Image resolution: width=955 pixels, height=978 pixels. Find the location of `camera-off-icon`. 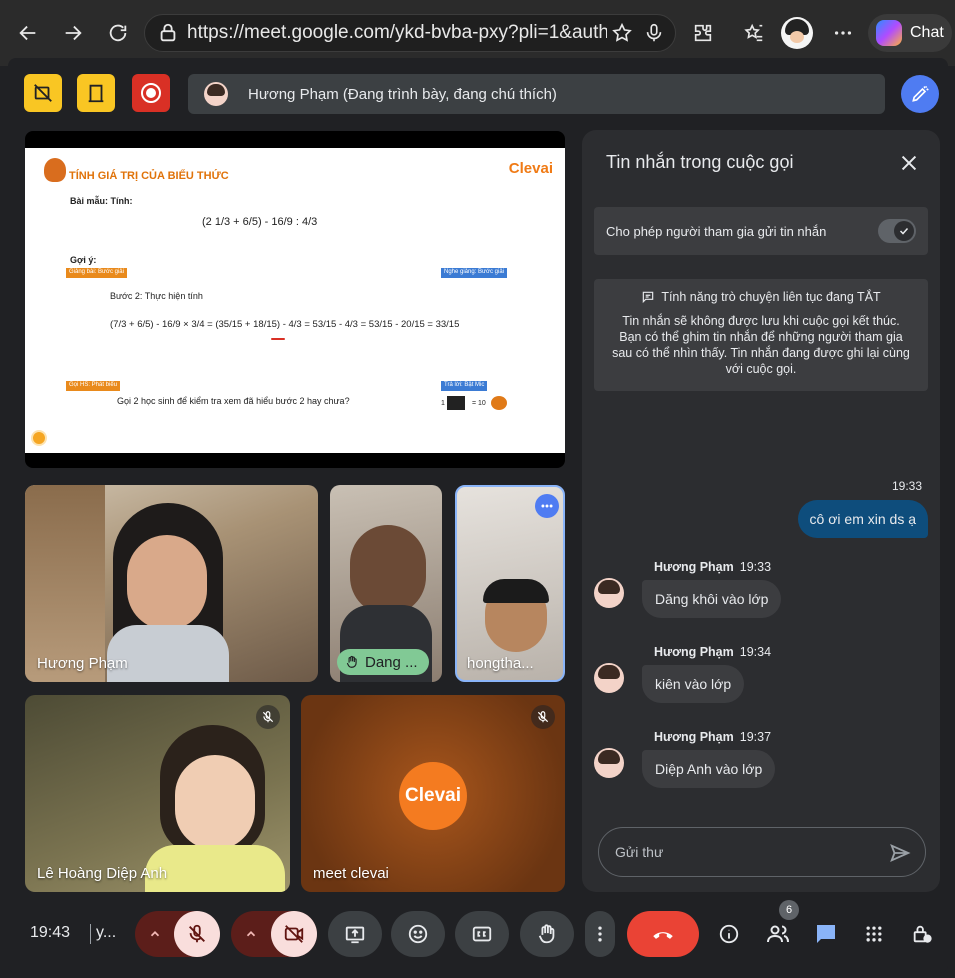

camera-off-icon is located at coordinates (294, 934).